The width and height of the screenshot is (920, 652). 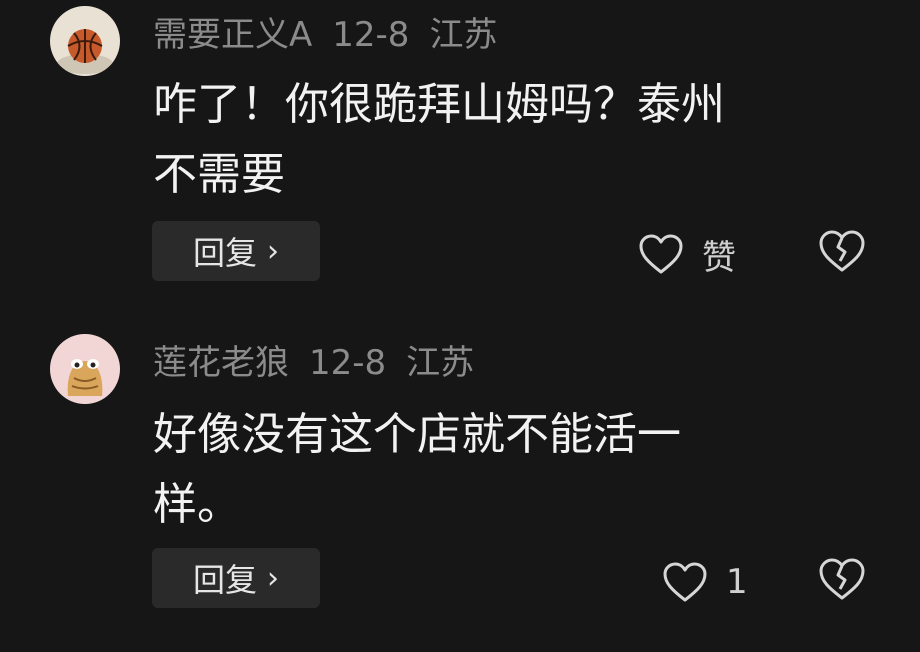 I want to click on like-button: 1, so click(x=705, y=582).